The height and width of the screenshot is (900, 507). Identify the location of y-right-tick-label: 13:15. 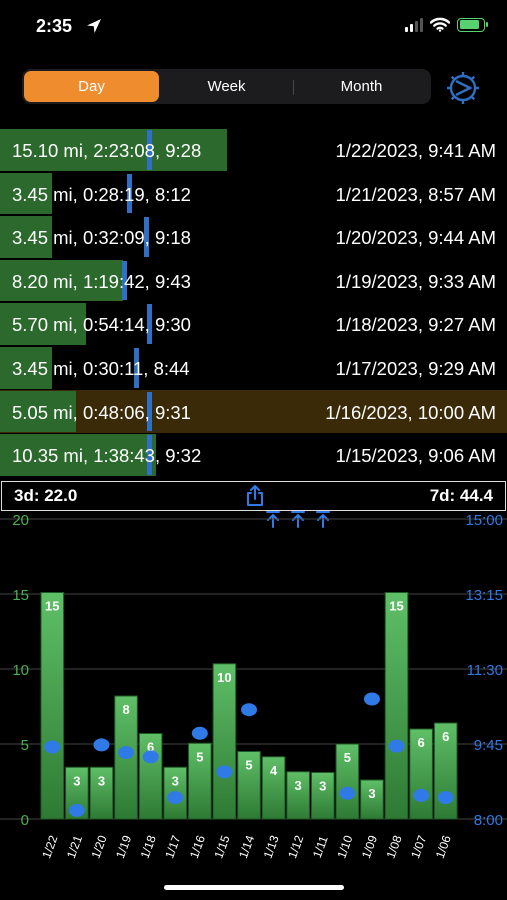
(484, 595).